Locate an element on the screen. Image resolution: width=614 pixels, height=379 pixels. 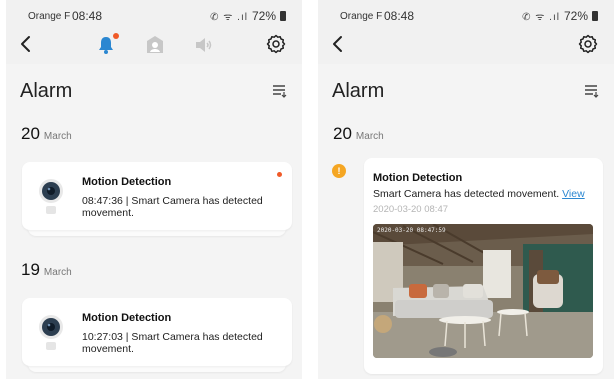
notification-dot is located at coordinates (116, 36).